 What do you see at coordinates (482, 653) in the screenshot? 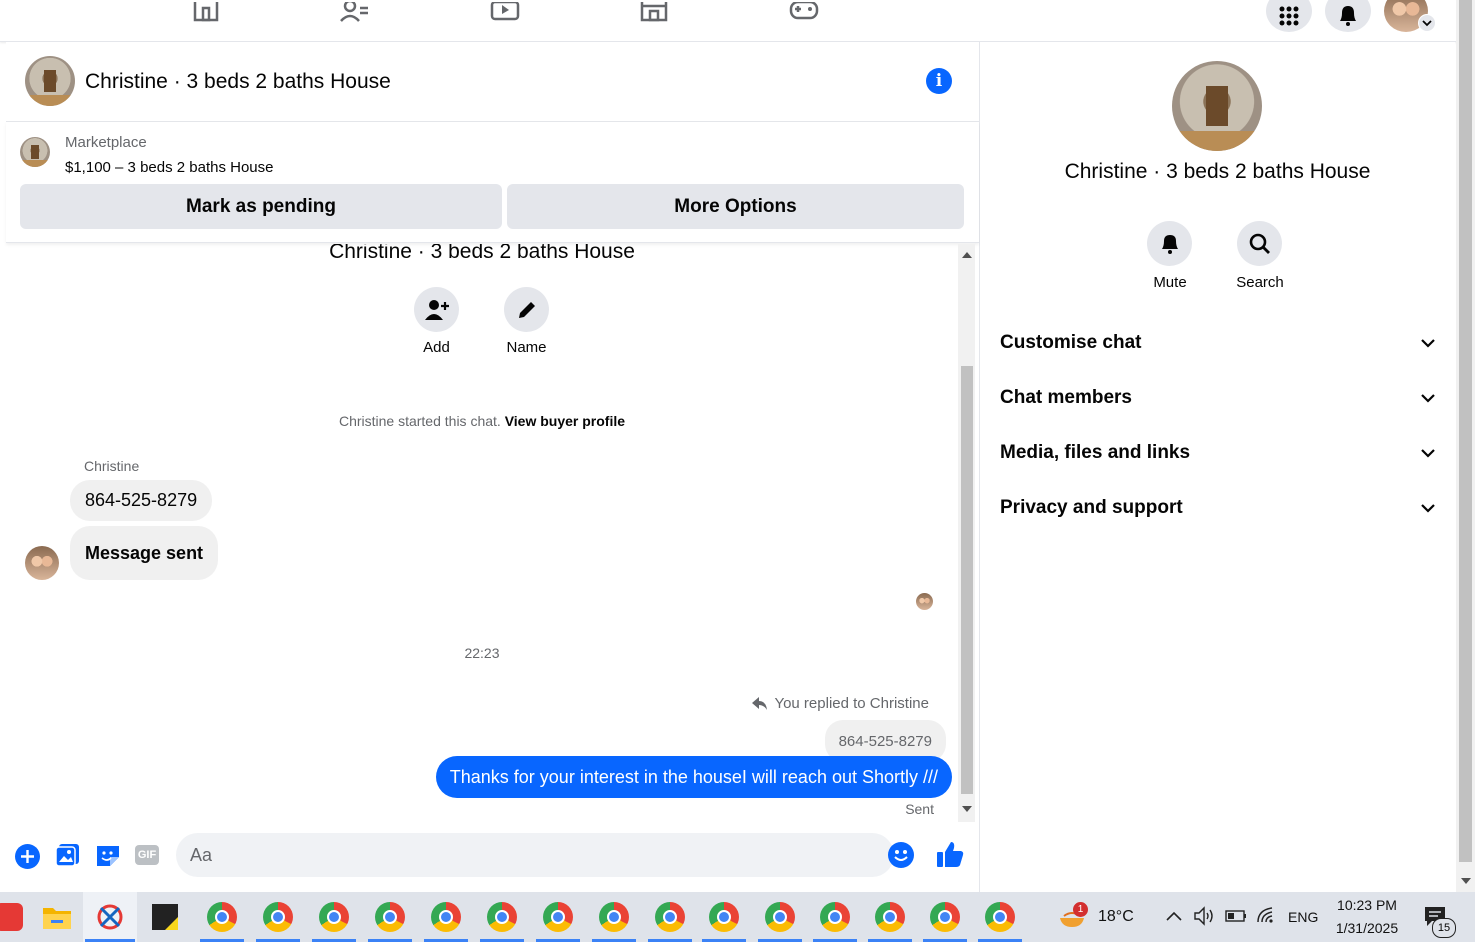
I see `message-timestamp: 22:23` at bounding box center [482, 653].